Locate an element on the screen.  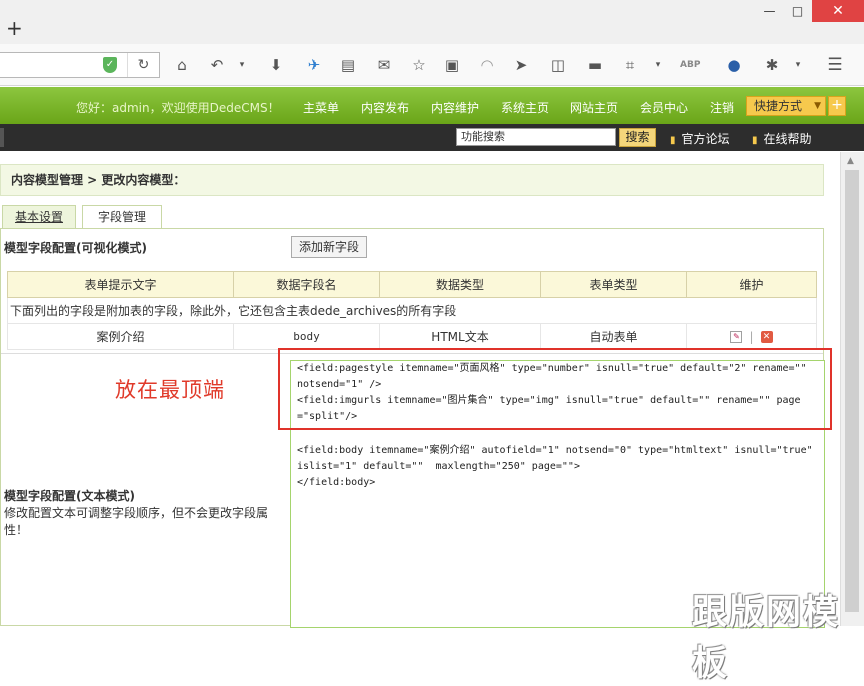
field-name-cell: body is located at coordinates (306, 336).